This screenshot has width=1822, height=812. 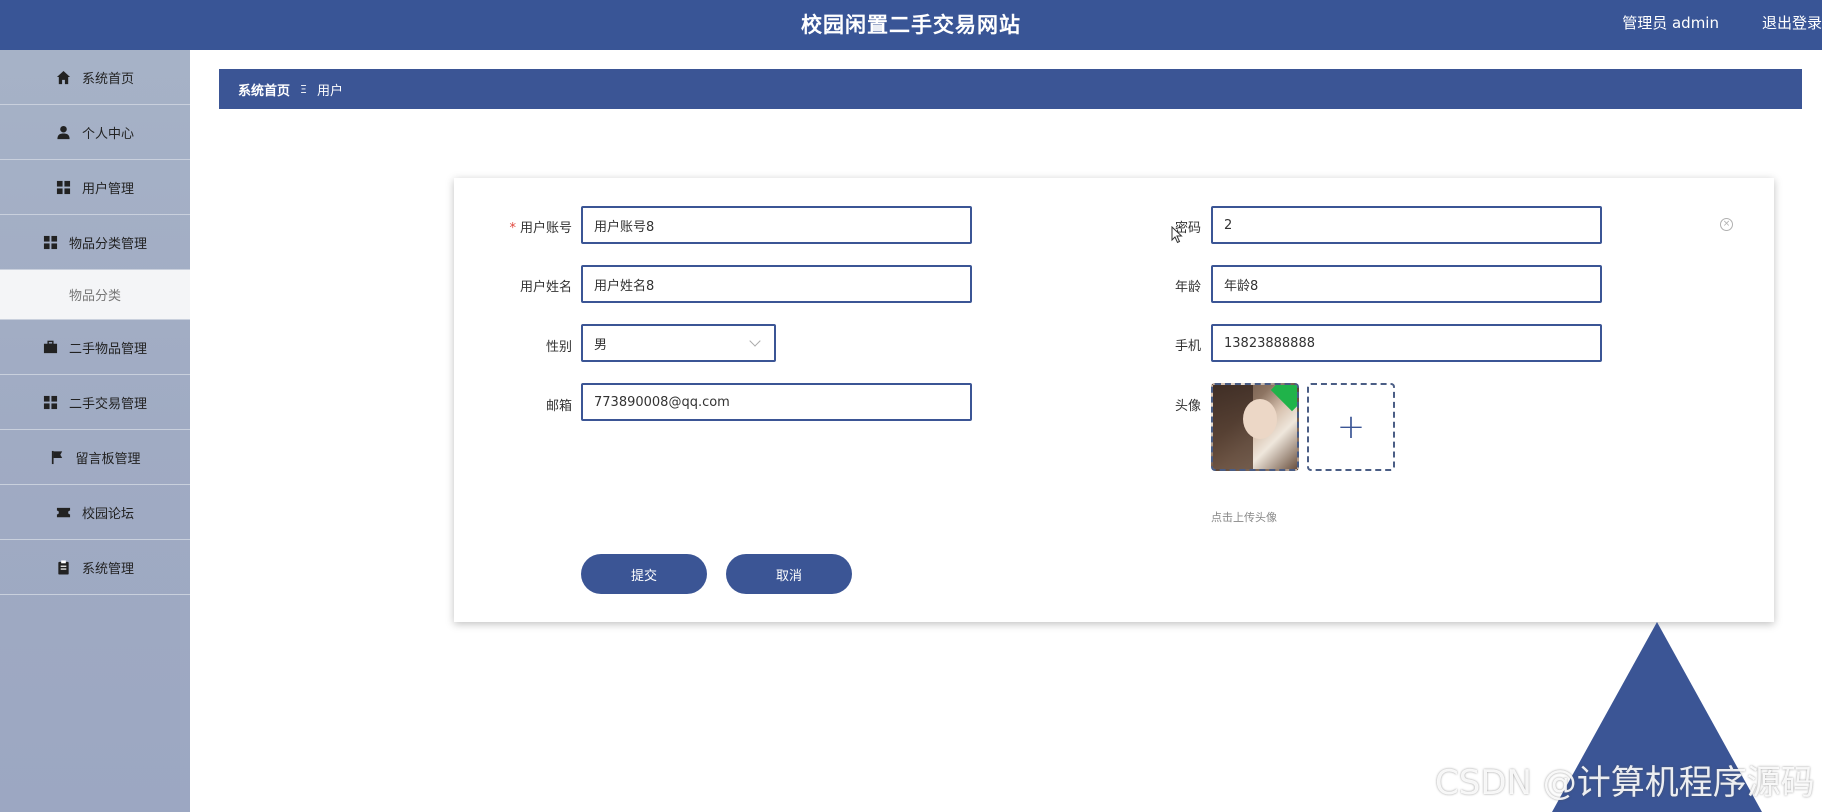 What do you see at coordinates (51, 347) in the screenshot?
I see `briefcase-icon` at bounding box center [51, 347].